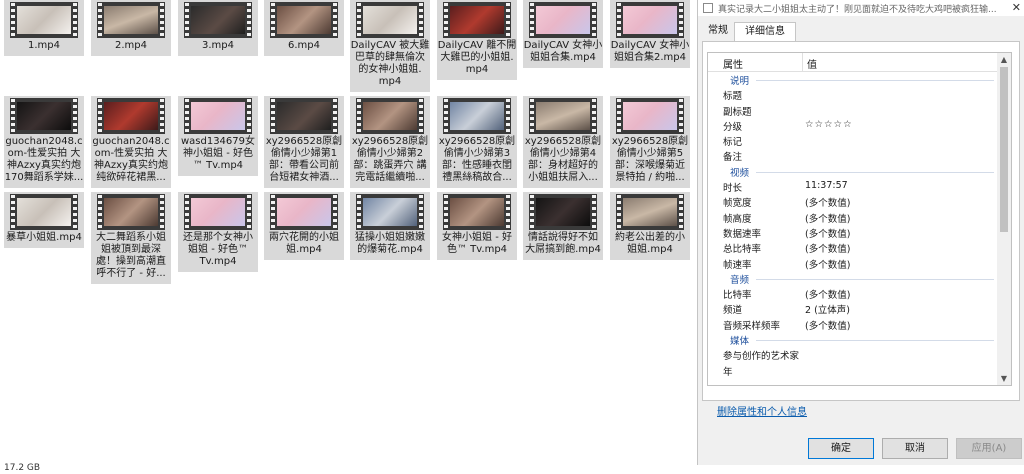 This screenshot has width=1024, height=474. Describe the element at coordinates (218, 136) in the screenshot. I see `file-item: wasd134679女 神小姐姐 - 好色 ™ Tv.mp4` at that location.